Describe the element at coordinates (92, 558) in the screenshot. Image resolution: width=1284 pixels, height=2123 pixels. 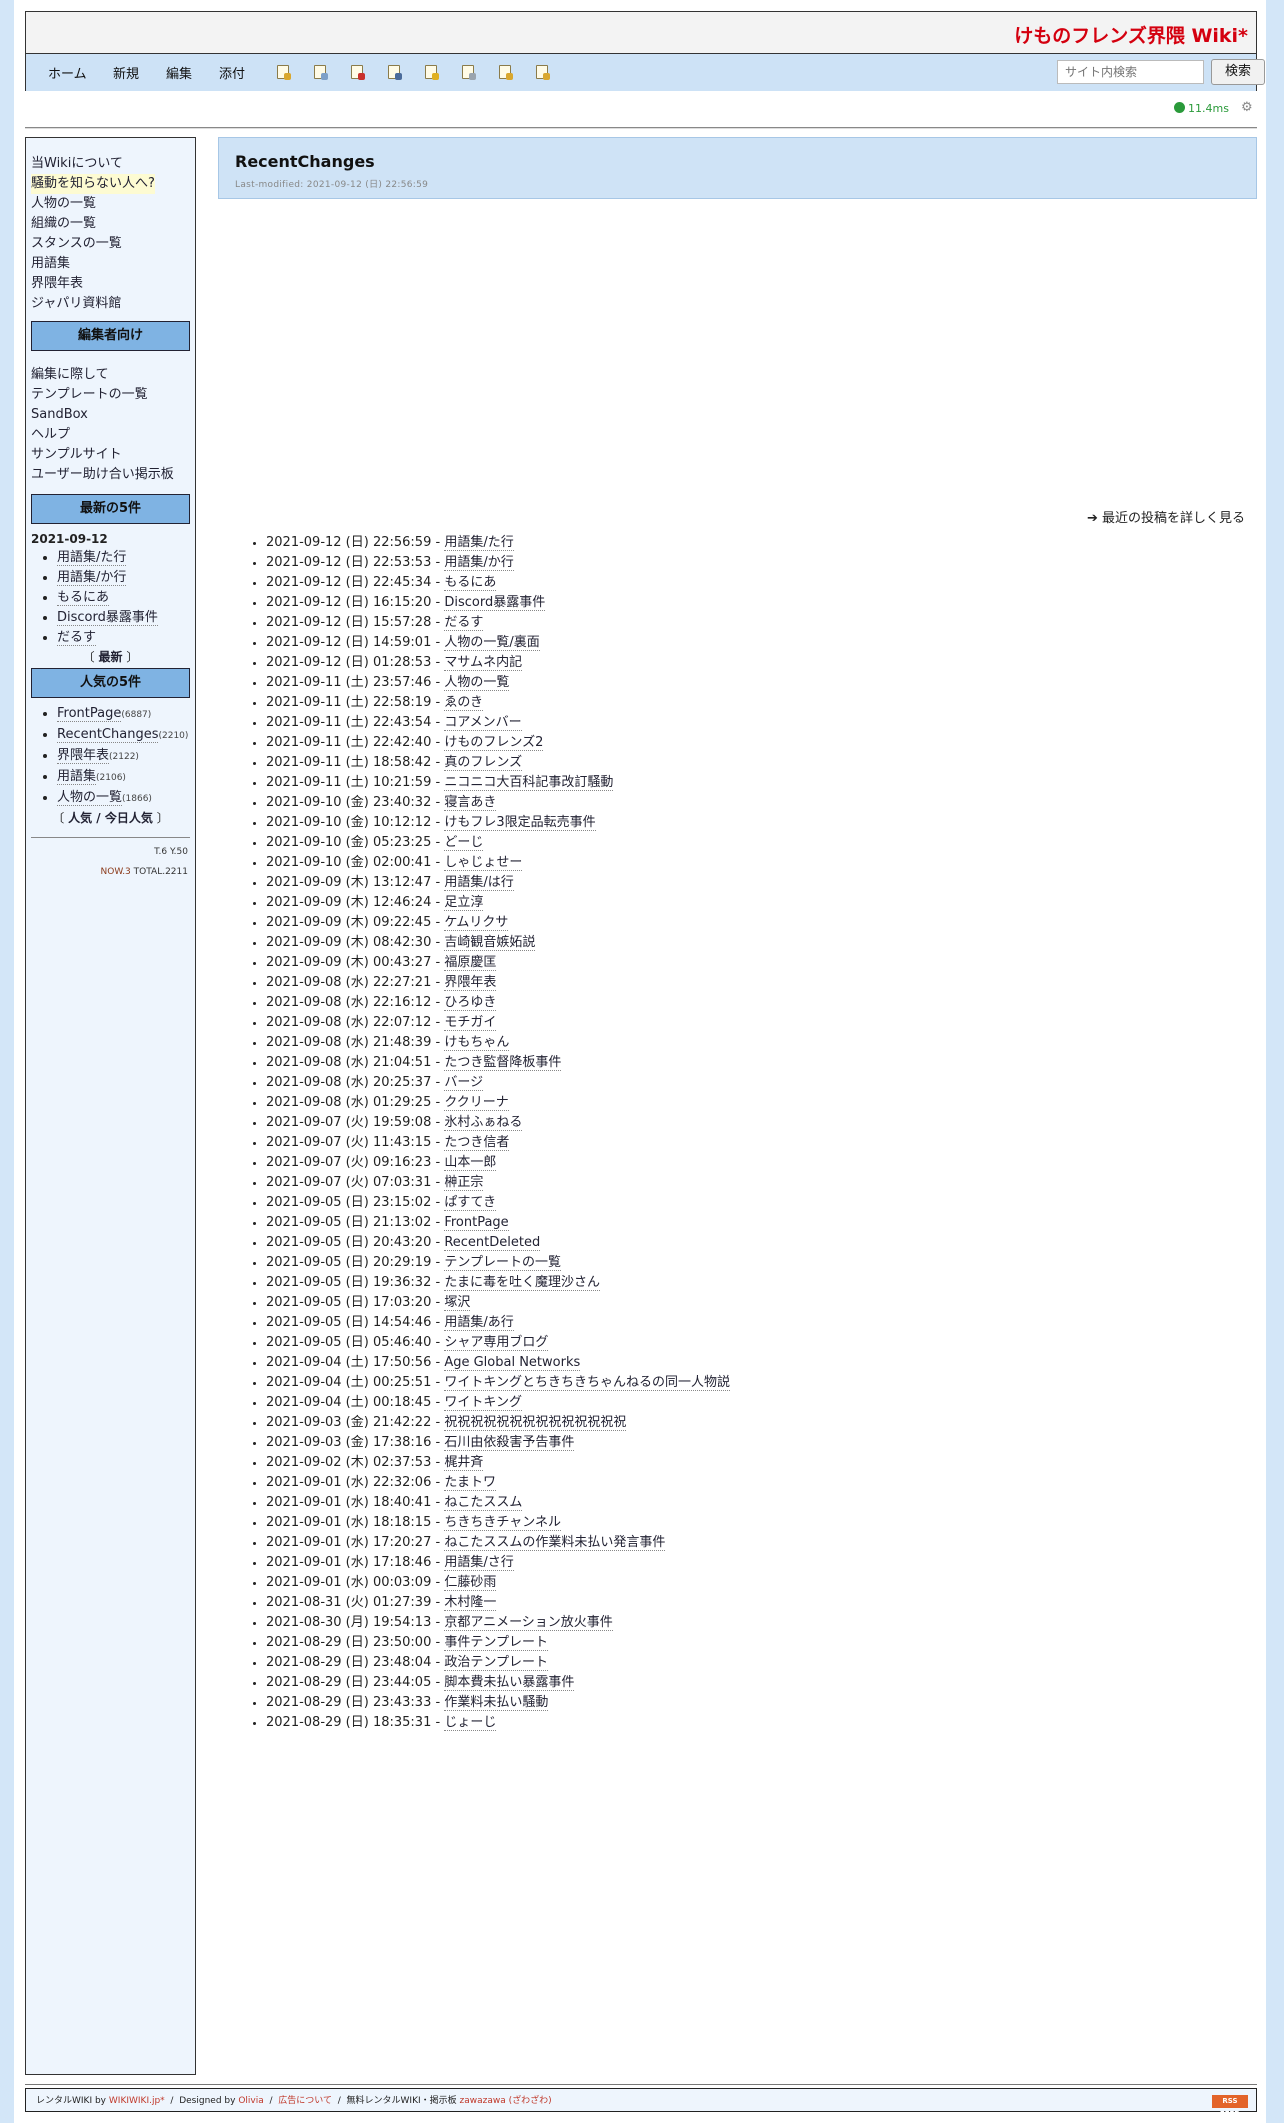
I see `recent-link: 用語集/た行` at that location.